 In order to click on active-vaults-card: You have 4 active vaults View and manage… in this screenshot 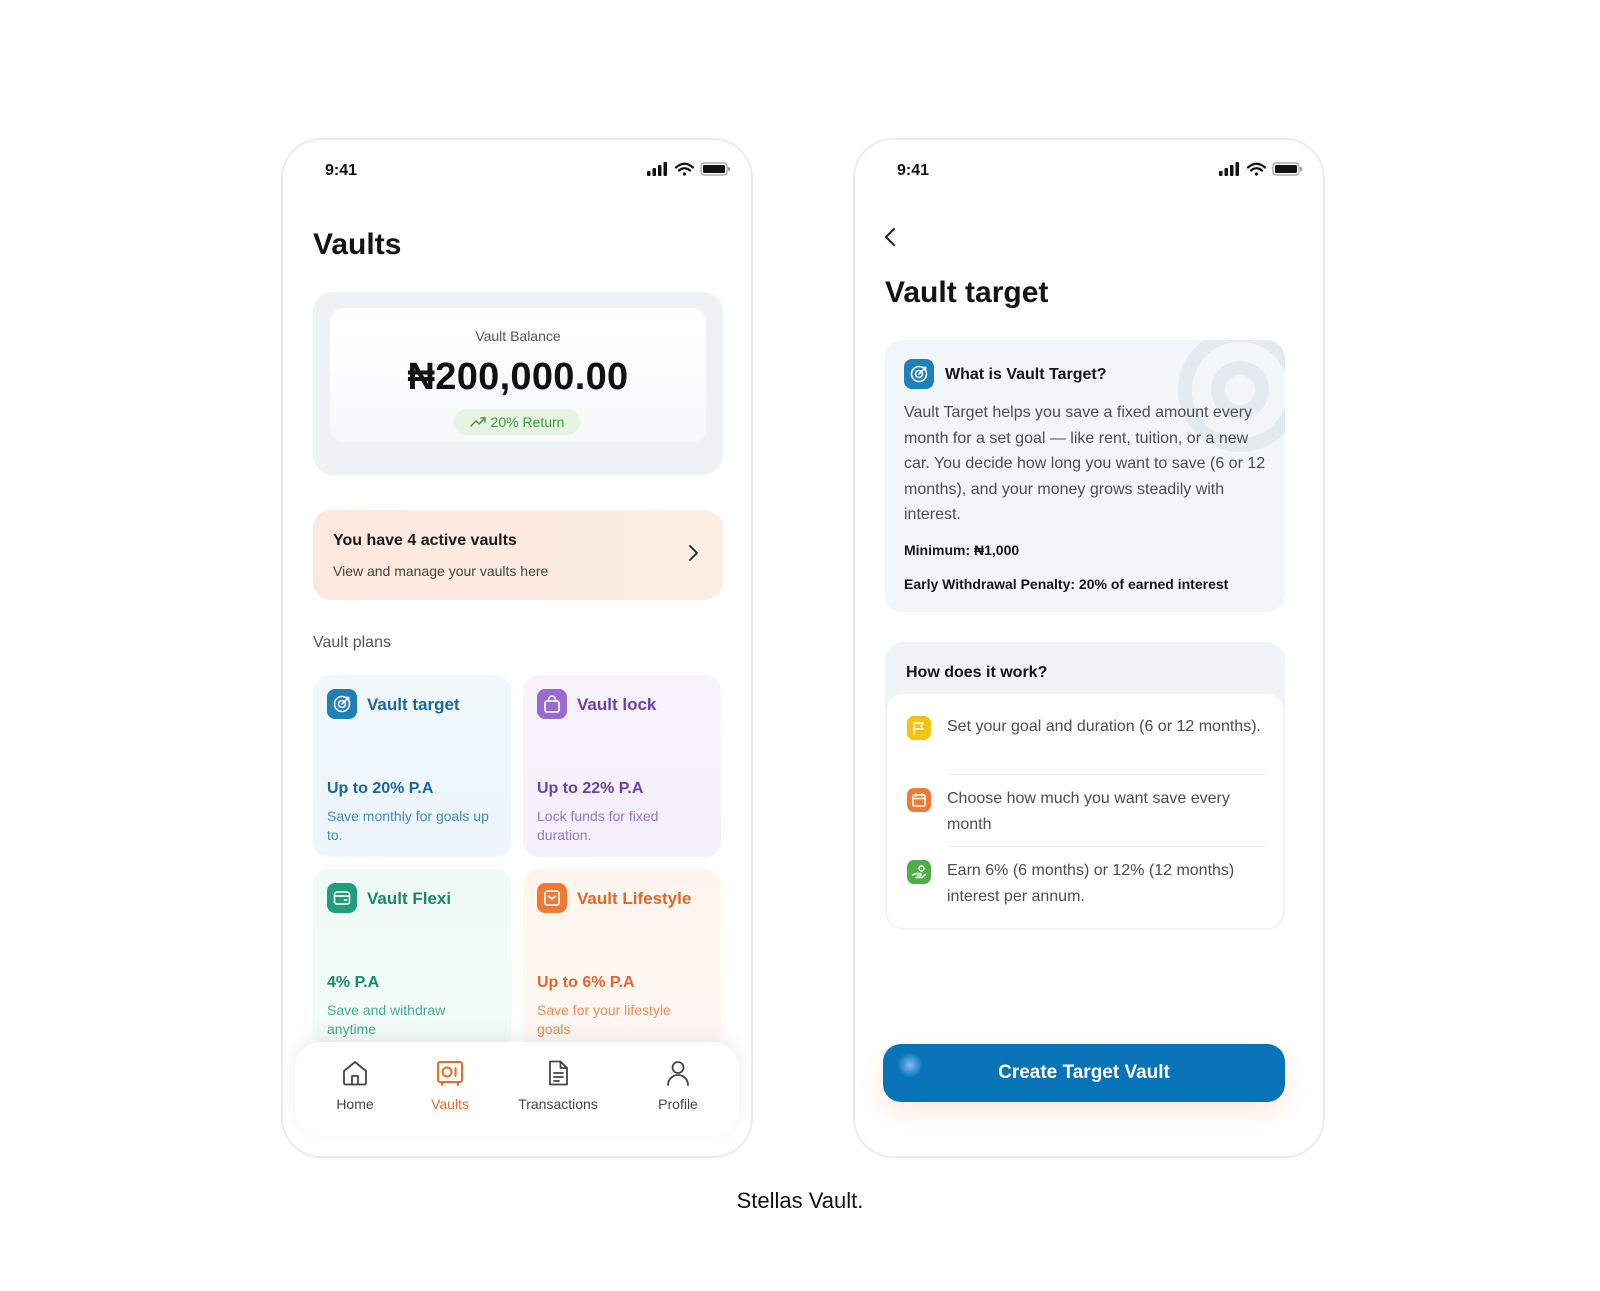, I will do `click(518, 555)`.